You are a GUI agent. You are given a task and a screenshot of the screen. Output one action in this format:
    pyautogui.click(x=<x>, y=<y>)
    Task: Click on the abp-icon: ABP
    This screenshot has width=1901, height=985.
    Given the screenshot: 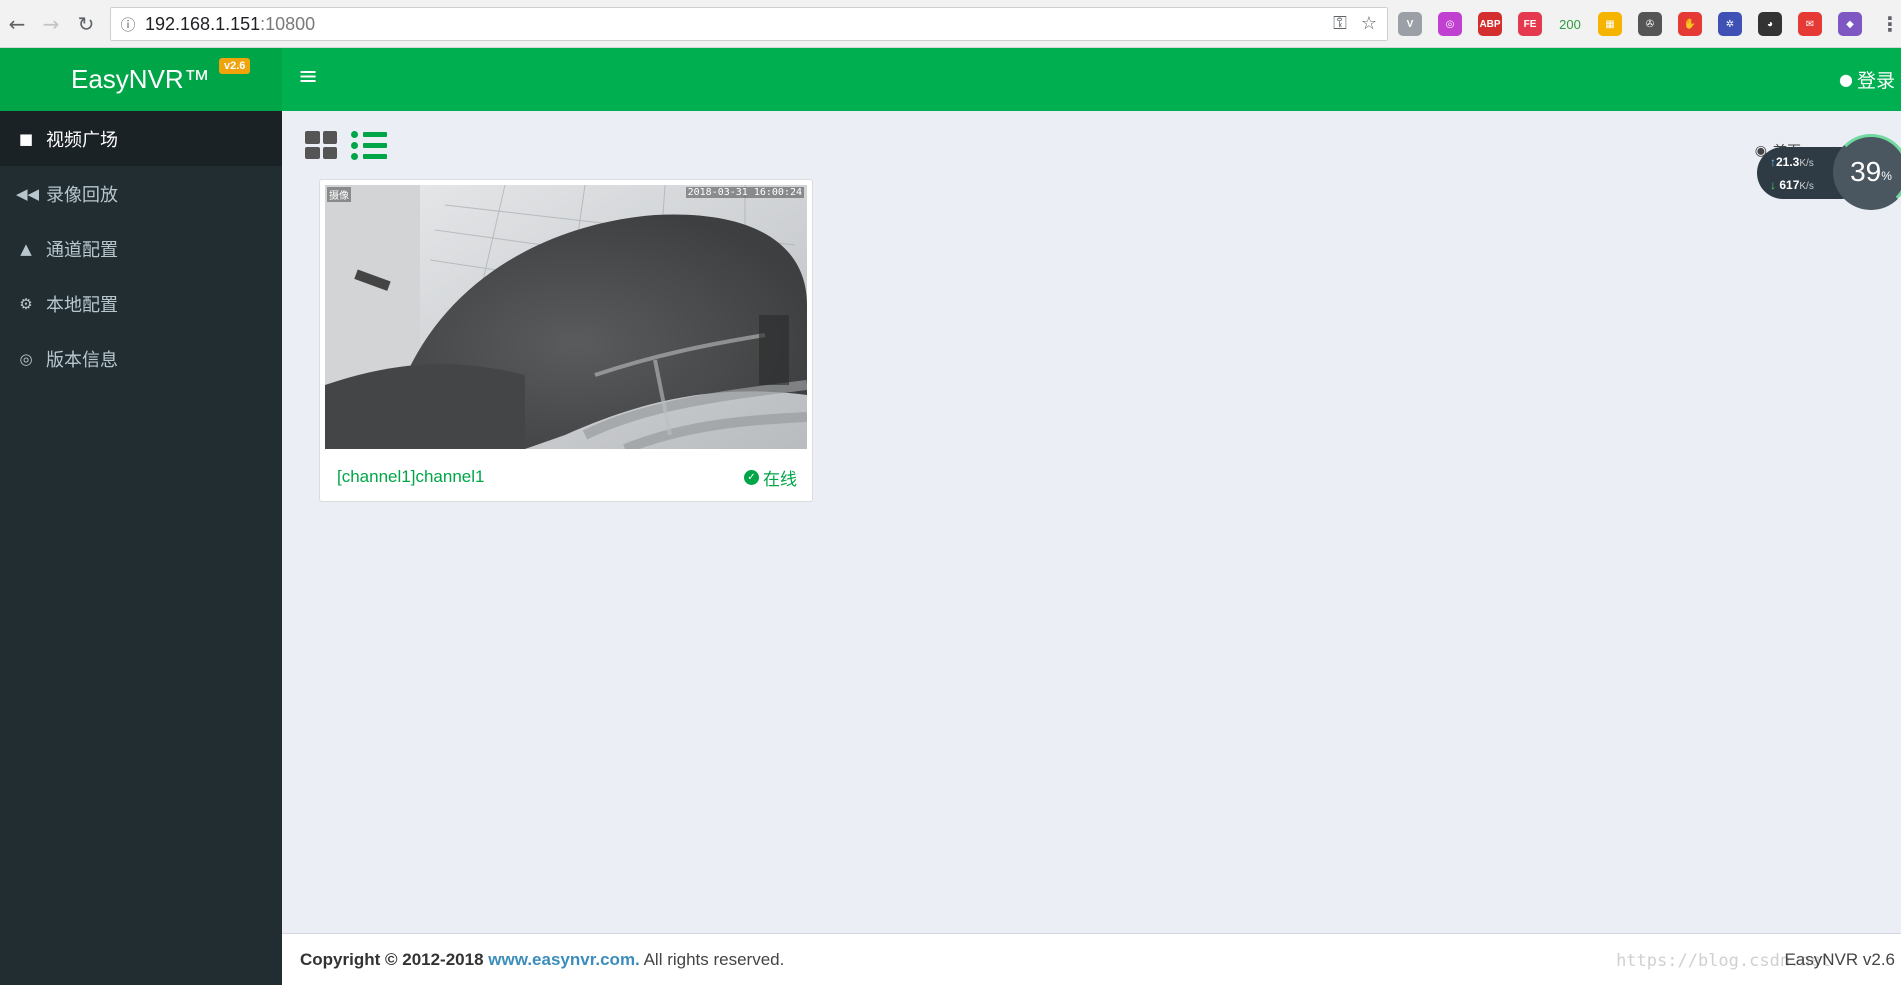 What is the action you would take?
    pyautogui.click(x=1490, y=24)
    